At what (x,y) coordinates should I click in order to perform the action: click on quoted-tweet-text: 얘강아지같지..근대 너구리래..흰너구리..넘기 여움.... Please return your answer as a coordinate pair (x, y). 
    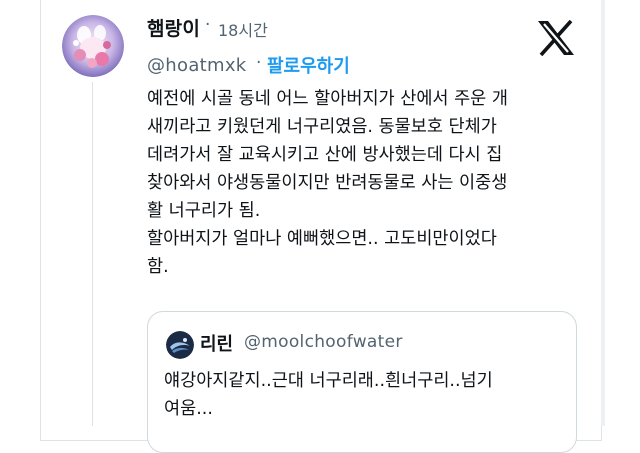
    Looking at the image, I should click on (364, 395).